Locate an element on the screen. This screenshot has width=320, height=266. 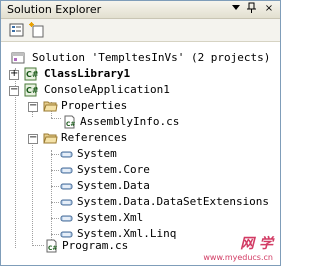
program-label: Program.cs is located at coordinates (95, 245).